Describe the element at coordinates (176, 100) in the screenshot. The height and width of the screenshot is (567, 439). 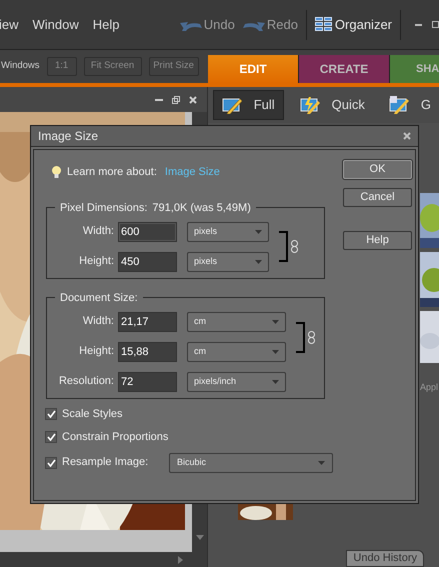
I see `restore-icon` at that location.